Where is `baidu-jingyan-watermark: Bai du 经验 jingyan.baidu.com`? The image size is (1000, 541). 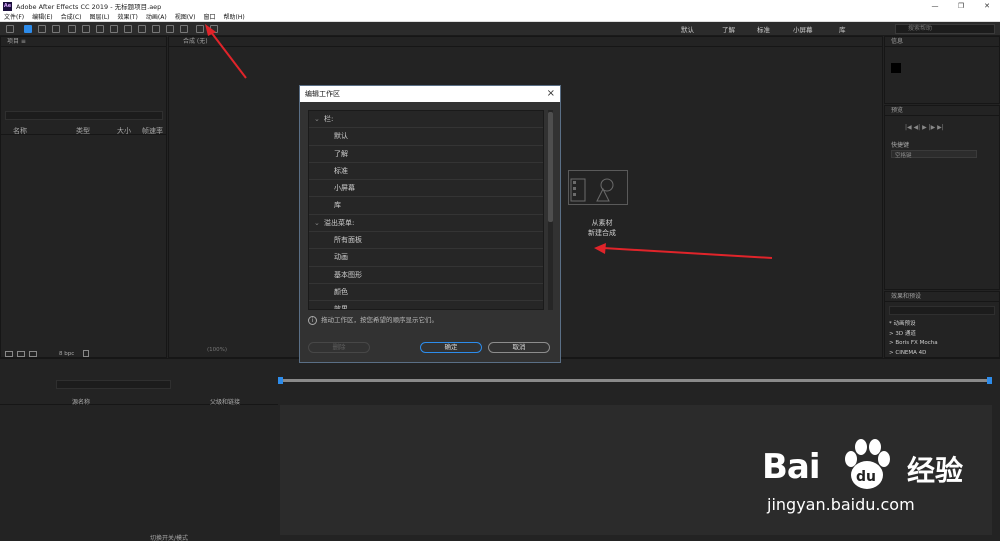 baidu-jingyan-watermark: Bai du 经验 jingyan.baidu.com is located at coordinates (881, 477).